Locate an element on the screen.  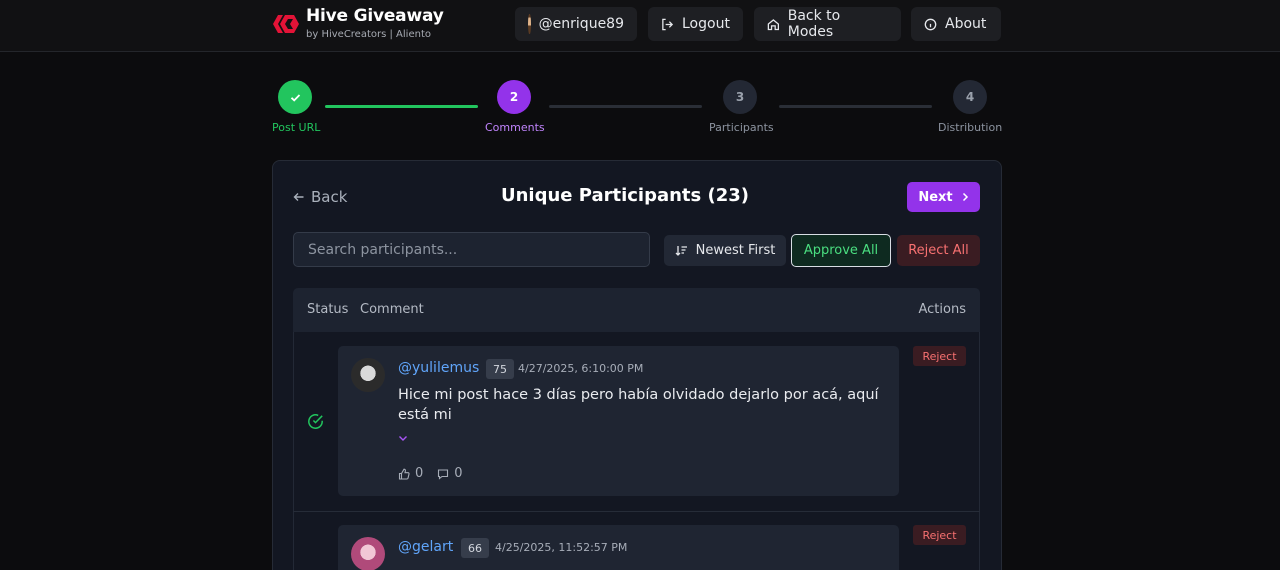
likes-count: 0 is located at coordinates (410, 473).